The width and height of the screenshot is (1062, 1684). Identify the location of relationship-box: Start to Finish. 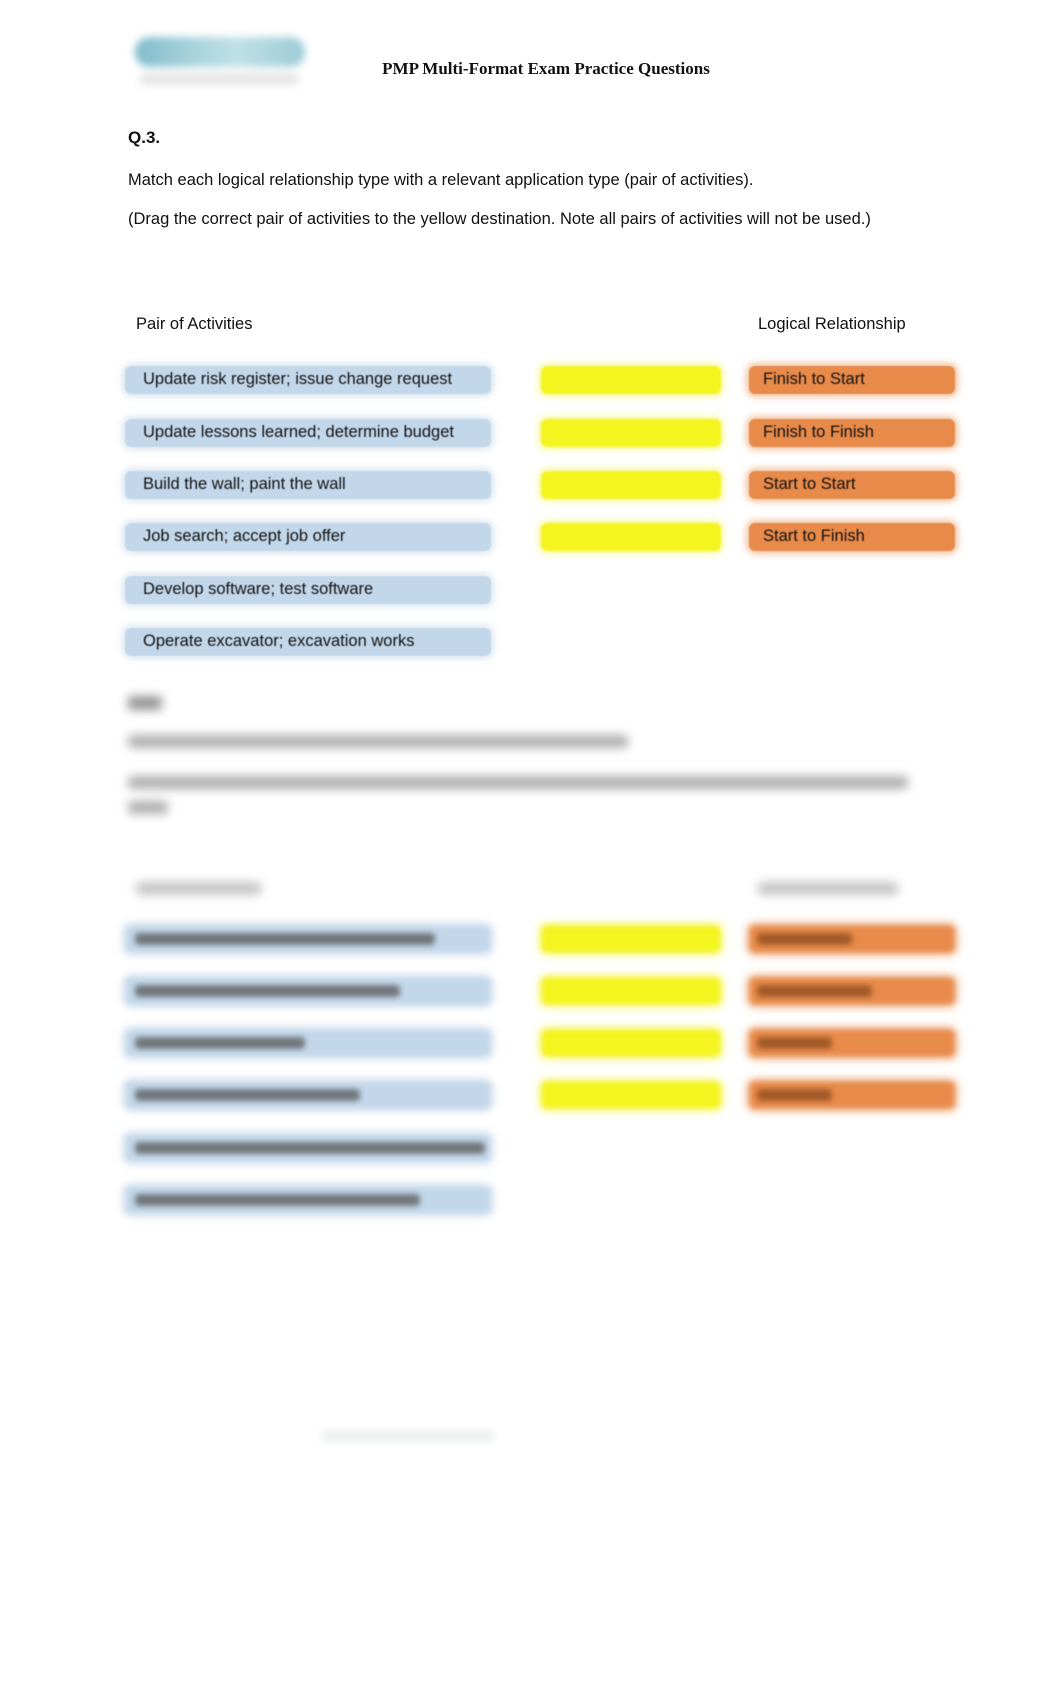
(852, 537).